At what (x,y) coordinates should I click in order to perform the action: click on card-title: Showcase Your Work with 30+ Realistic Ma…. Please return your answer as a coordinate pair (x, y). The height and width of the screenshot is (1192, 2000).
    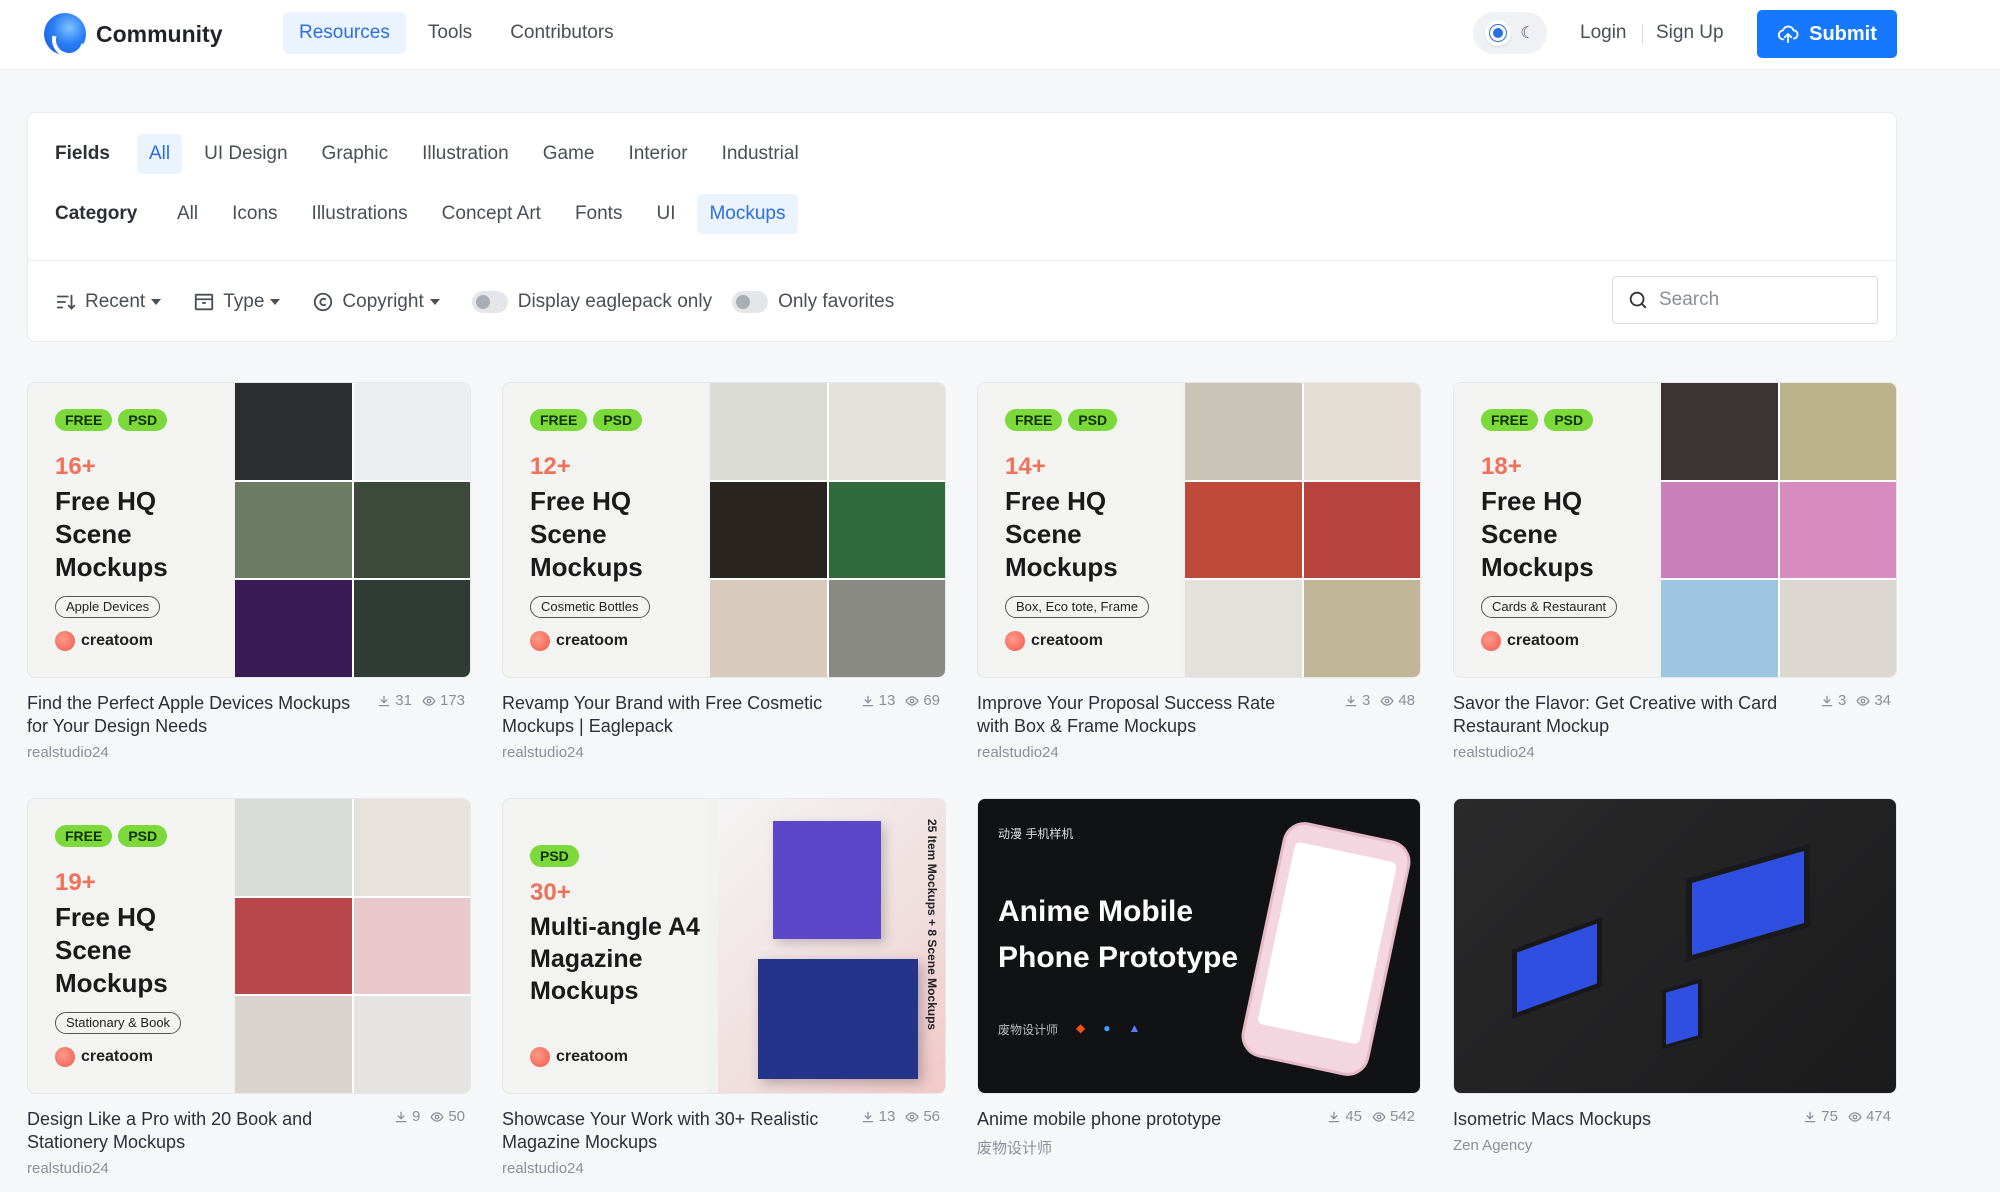
    Looking at the image, I should click on (667, 1131).